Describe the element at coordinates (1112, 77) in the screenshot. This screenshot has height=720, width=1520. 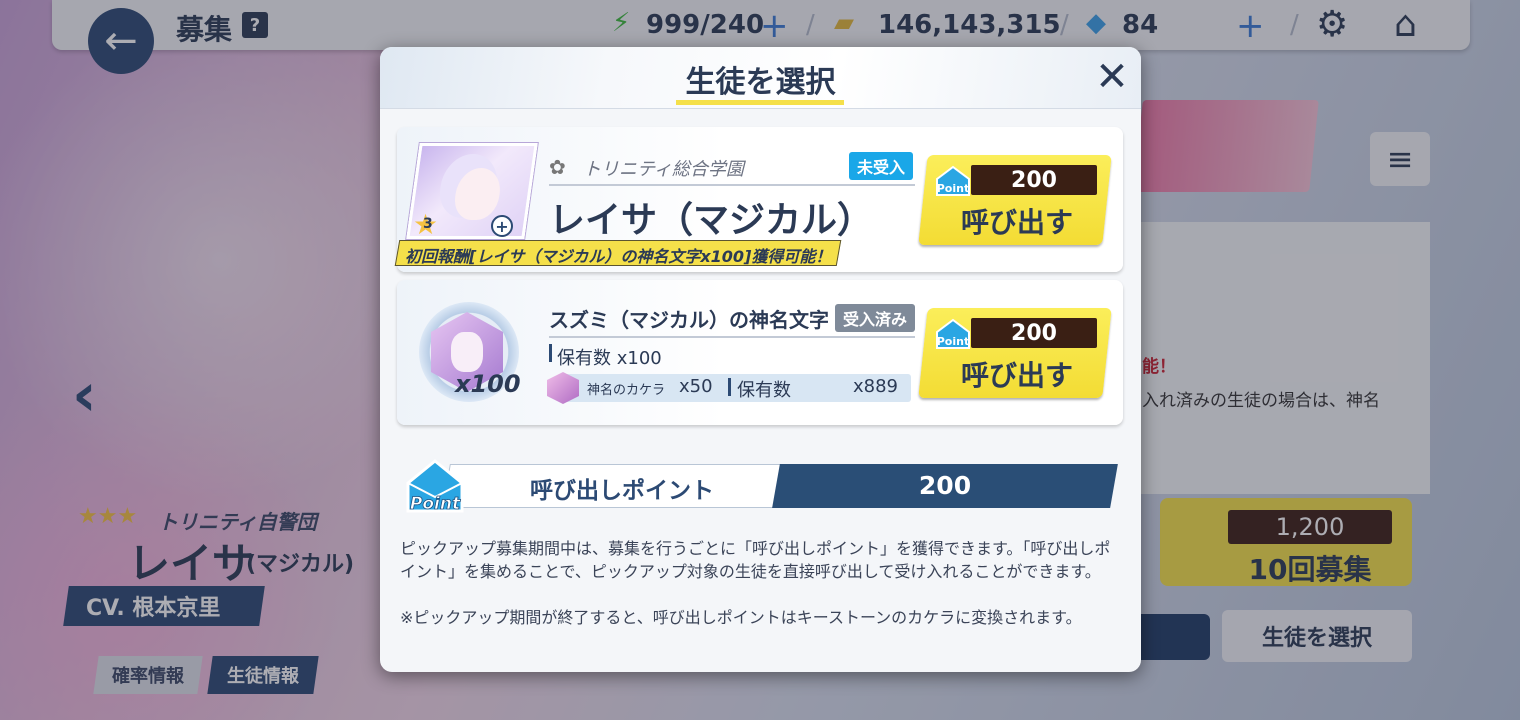
I see `close-icon: ✕` at that location.